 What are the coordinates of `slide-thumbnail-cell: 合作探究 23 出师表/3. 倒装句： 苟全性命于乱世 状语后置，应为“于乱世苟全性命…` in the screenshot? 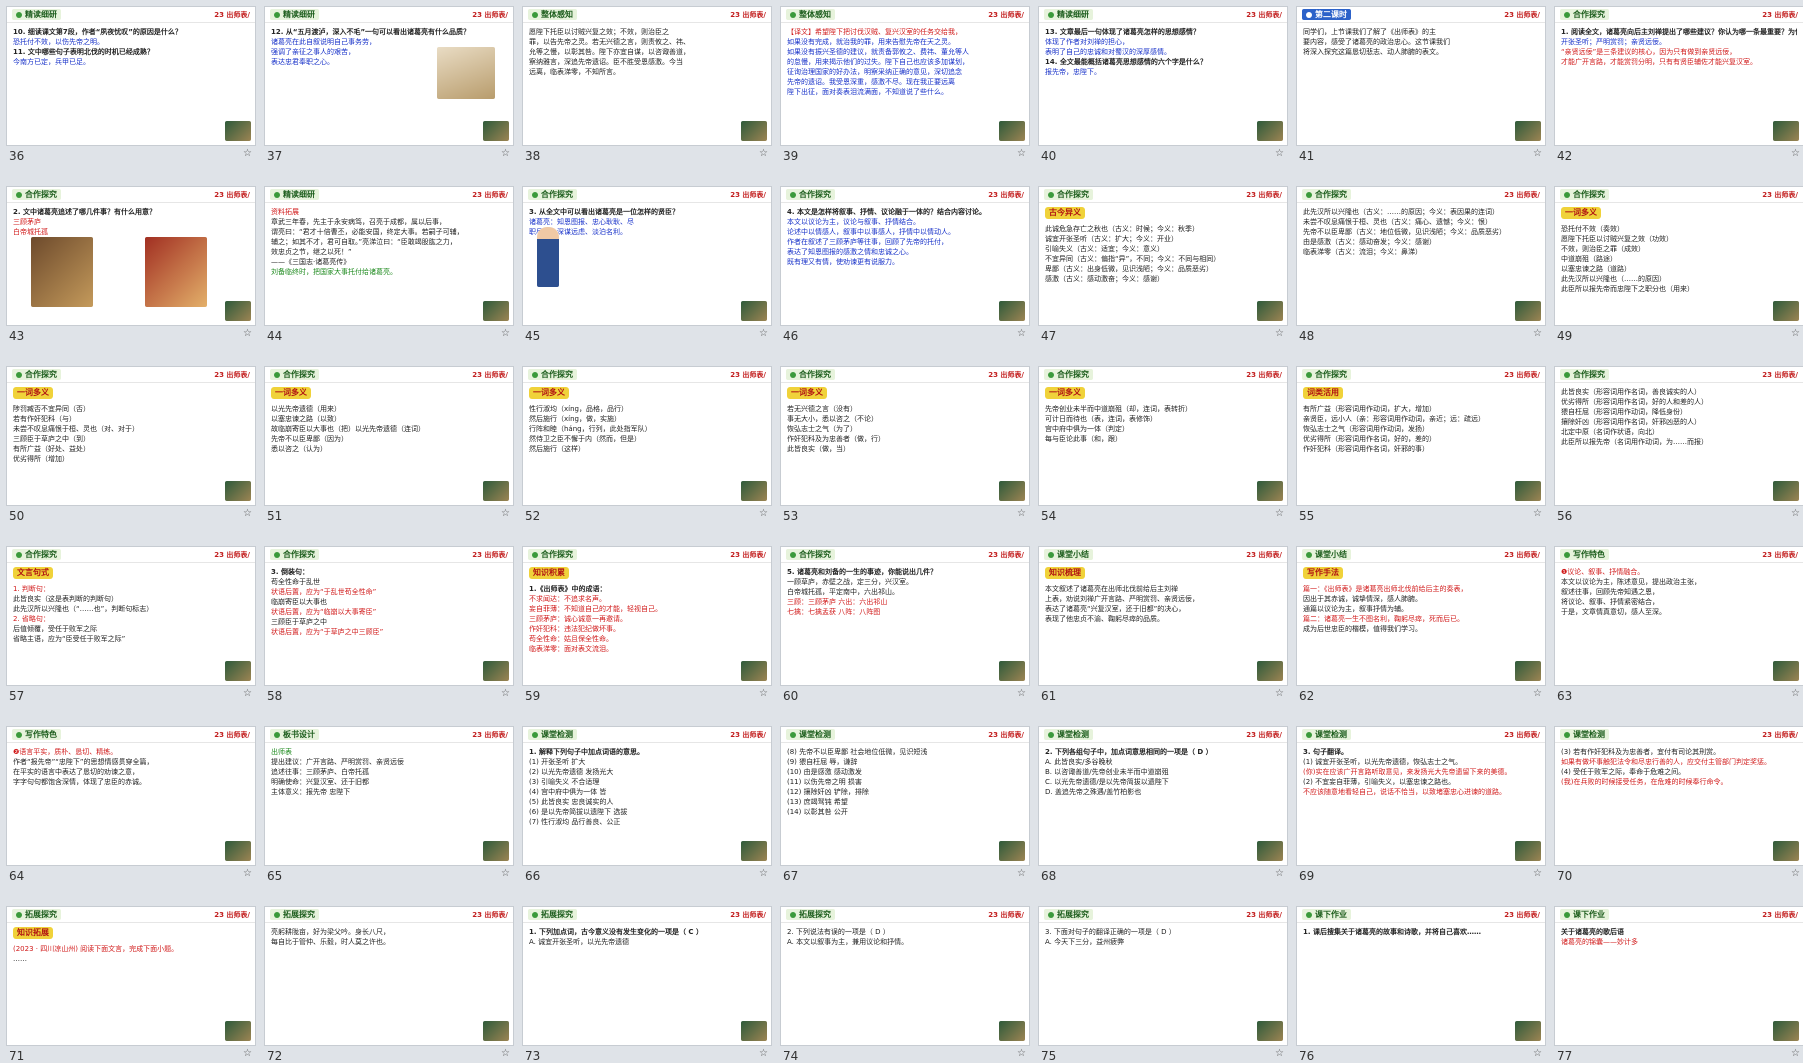 It's located at (389, 624).